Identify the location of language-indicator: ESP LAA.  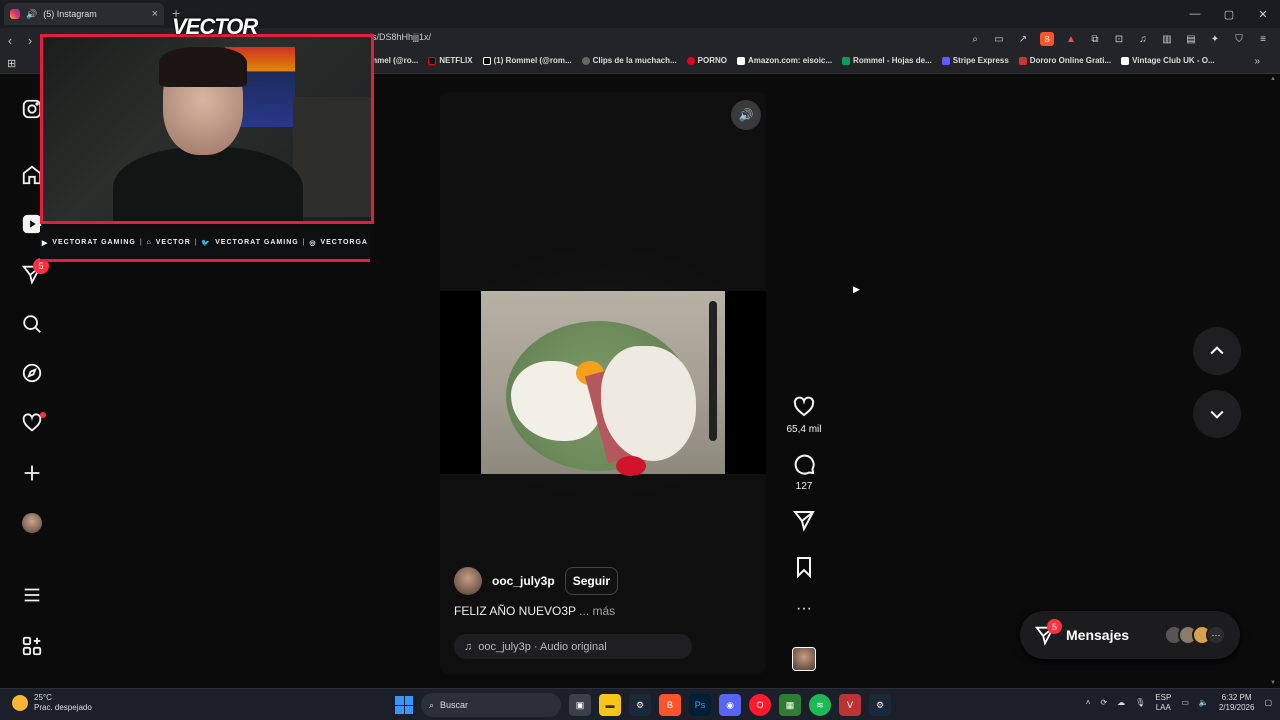
(1163, 703).